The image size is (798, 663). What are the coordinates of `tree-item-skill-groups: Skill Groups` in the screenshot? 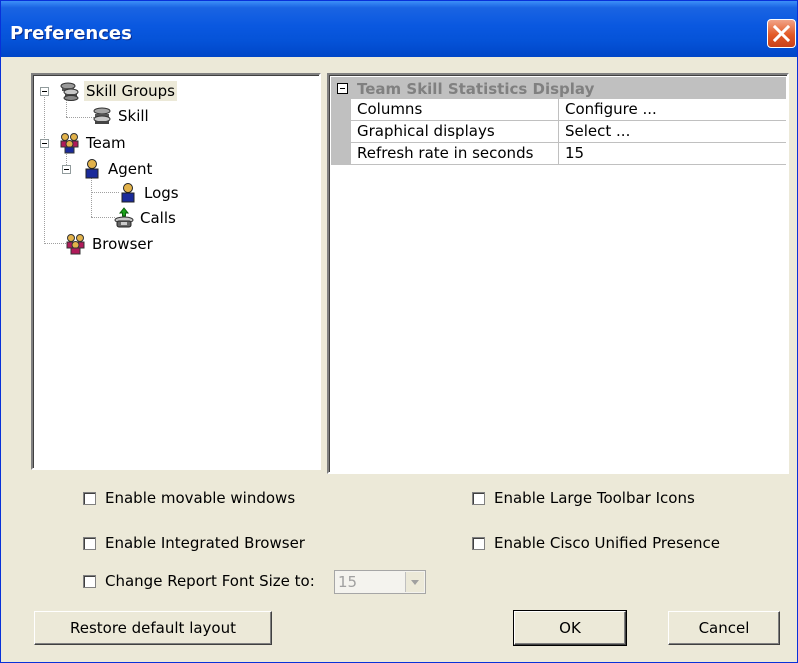 It's located at (118, 91).